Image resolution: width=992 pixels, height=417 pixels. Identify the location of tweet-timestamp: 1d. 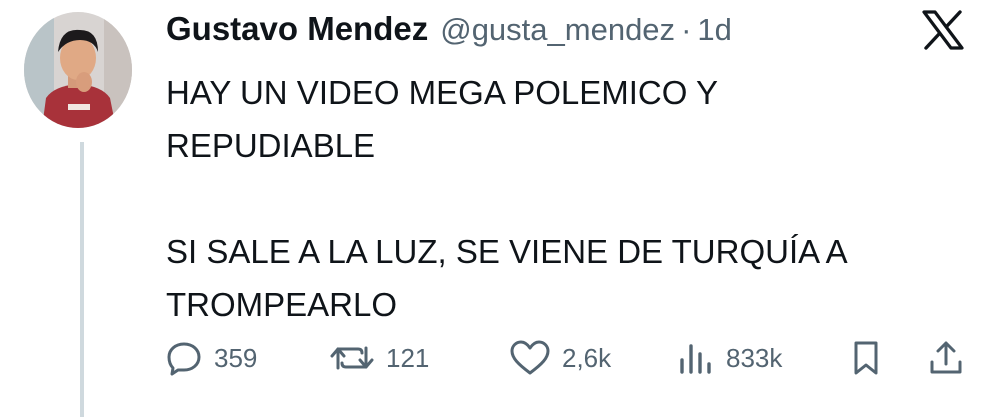
(714, 30).